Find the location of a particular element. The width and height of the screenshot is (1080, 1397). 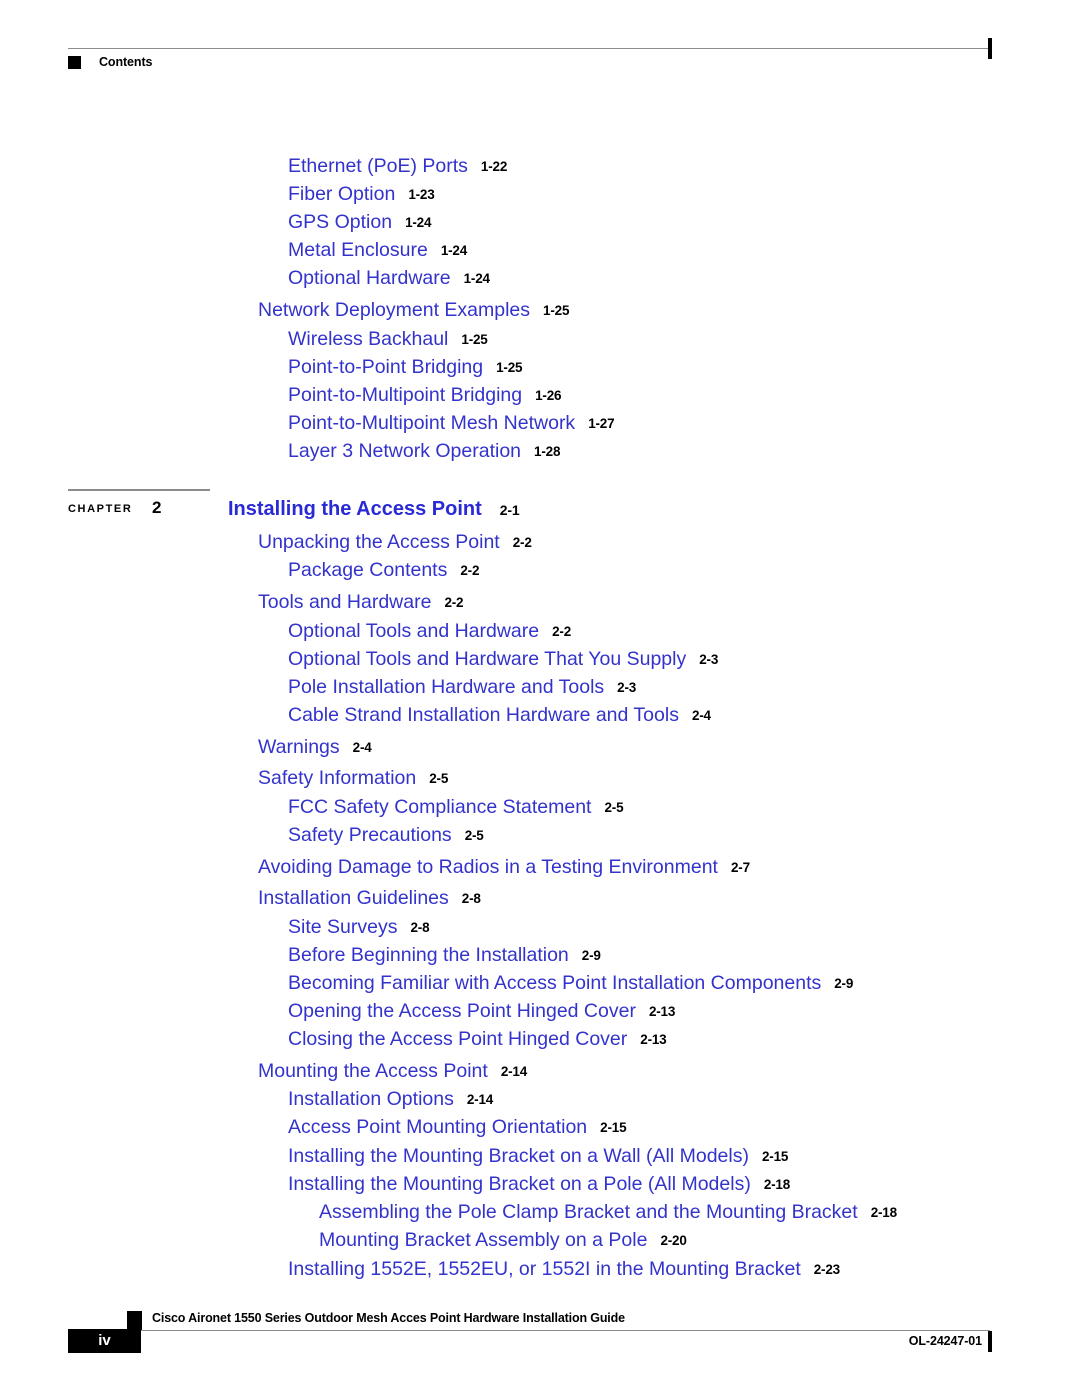

toc-entry-page: 2-7 is located at coordinates (740, 867).